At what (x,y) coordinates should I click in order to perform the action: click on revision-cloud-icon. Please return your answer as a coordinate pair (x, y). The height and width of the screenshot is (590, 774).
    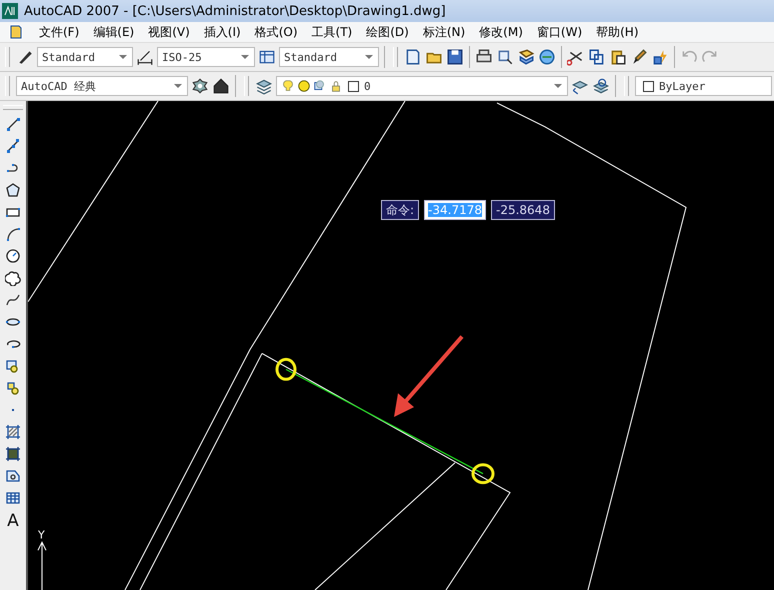
    Looking at the image, I should click on (13, 278).